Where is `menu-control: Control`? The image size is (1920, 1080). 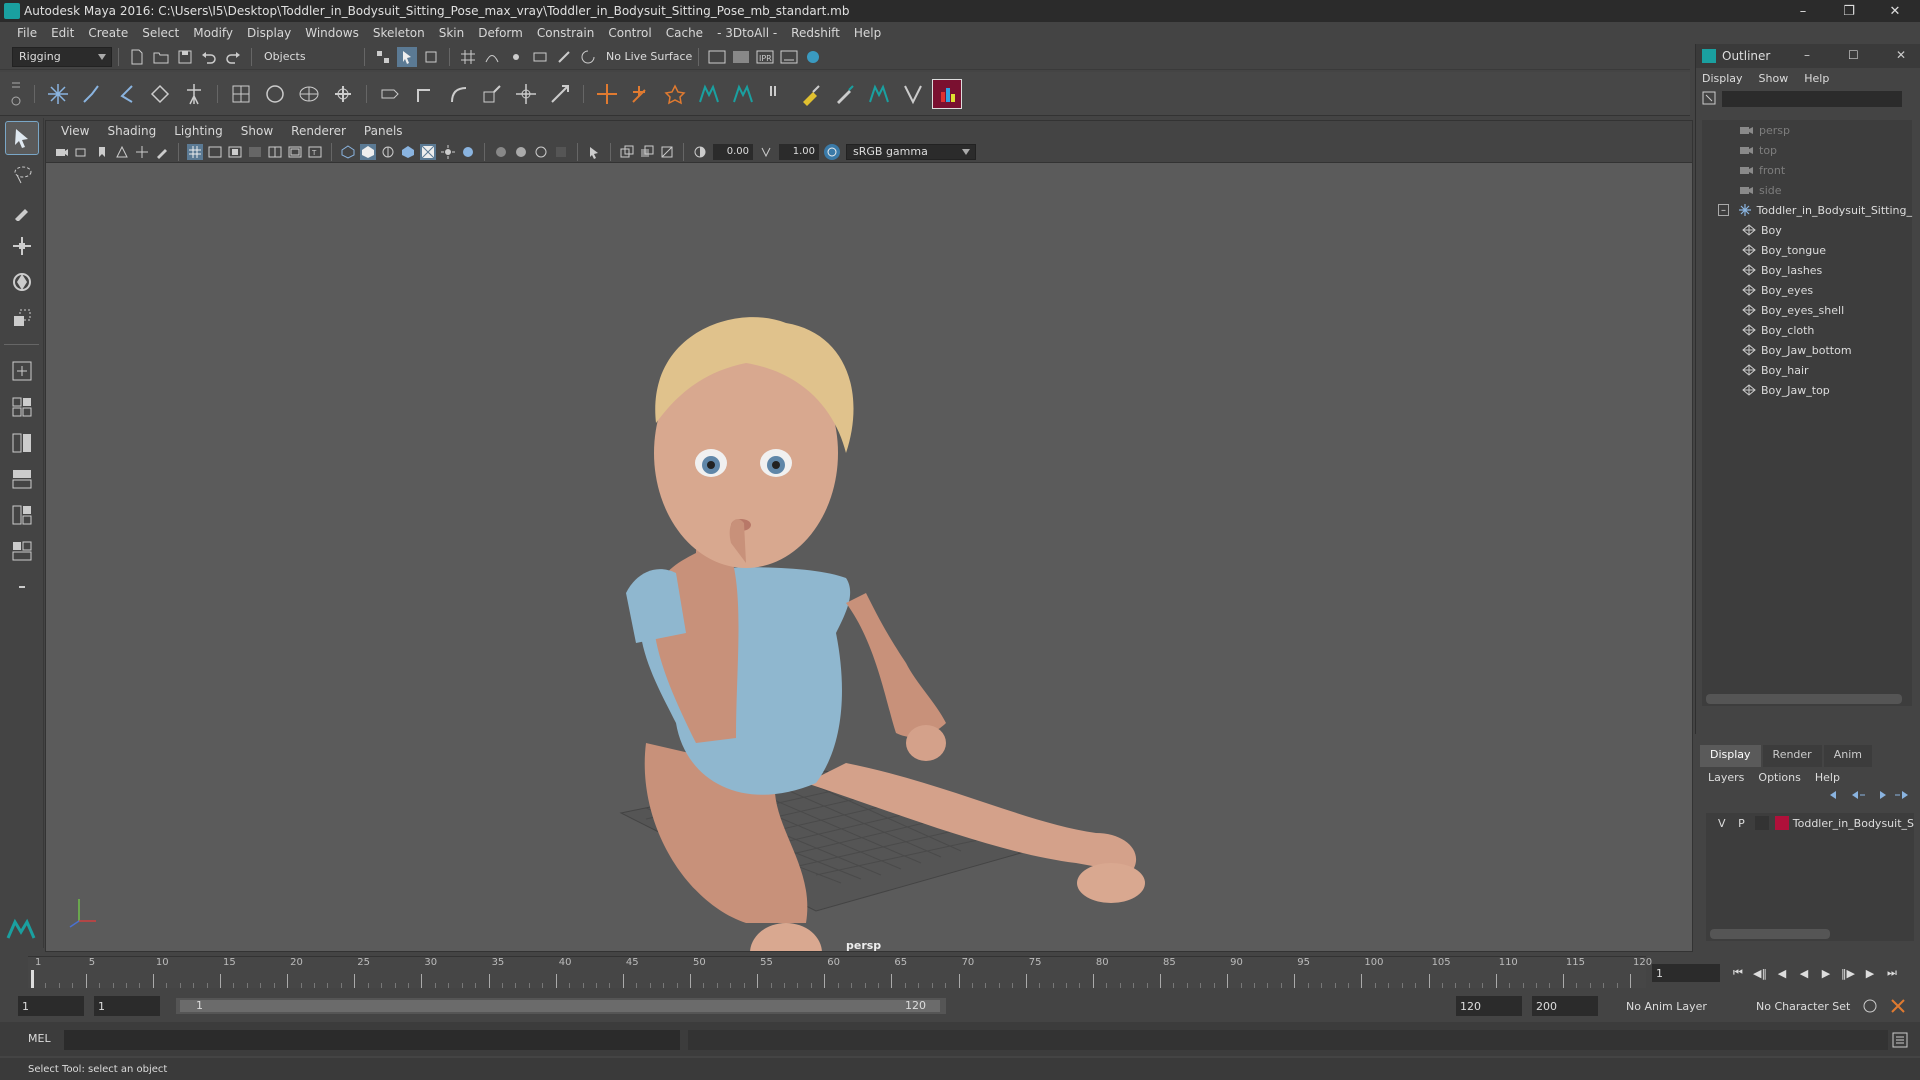
menu-control: Control is located at coordinates (629, 33).